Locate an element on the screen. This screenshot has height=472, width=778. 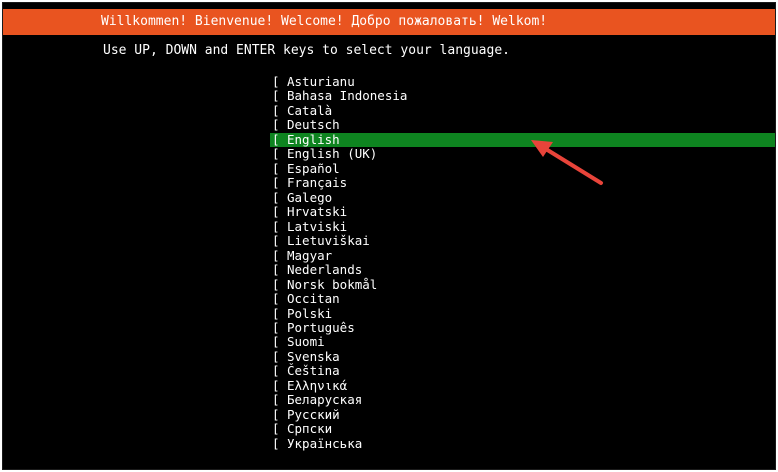
language-option: [ Bahasa Indonesia is located at coordinates (522, 96).